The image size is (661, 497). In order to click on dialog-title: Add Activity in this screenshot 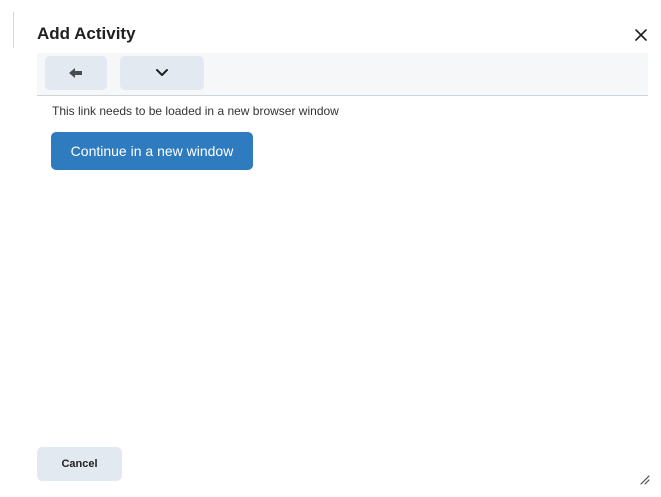, I will do `click(86, 33)`.